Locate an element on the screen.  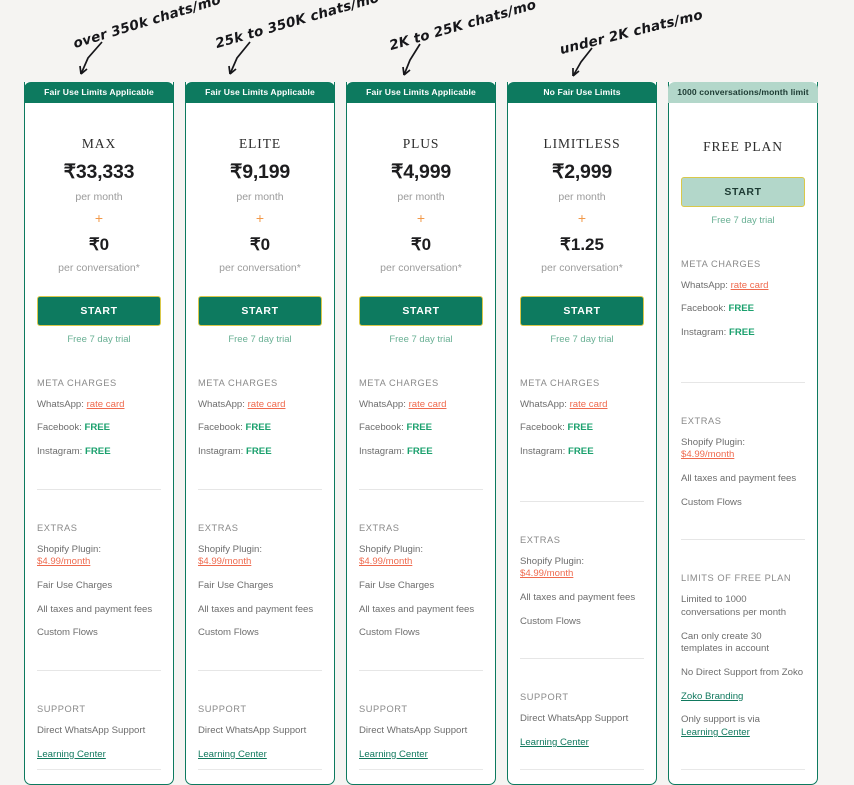
extras-shopify-max: Shopify Plugin: $4.99/month is located at coordinates (99, 556).